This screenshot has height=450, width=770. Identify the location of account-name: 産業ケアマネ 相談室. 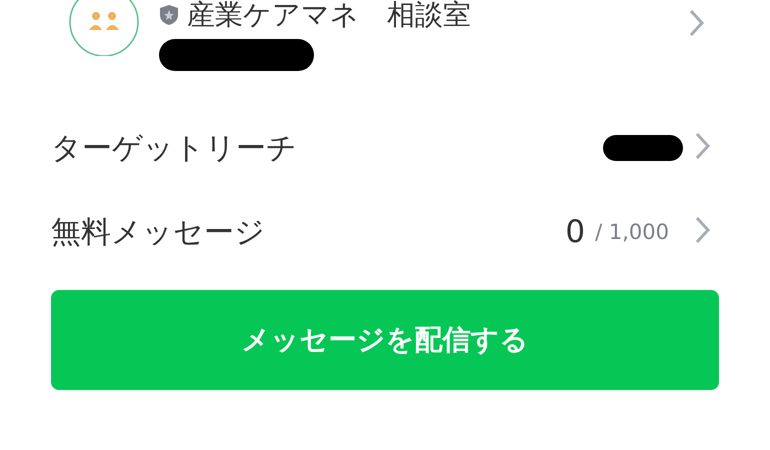
(329, 15).